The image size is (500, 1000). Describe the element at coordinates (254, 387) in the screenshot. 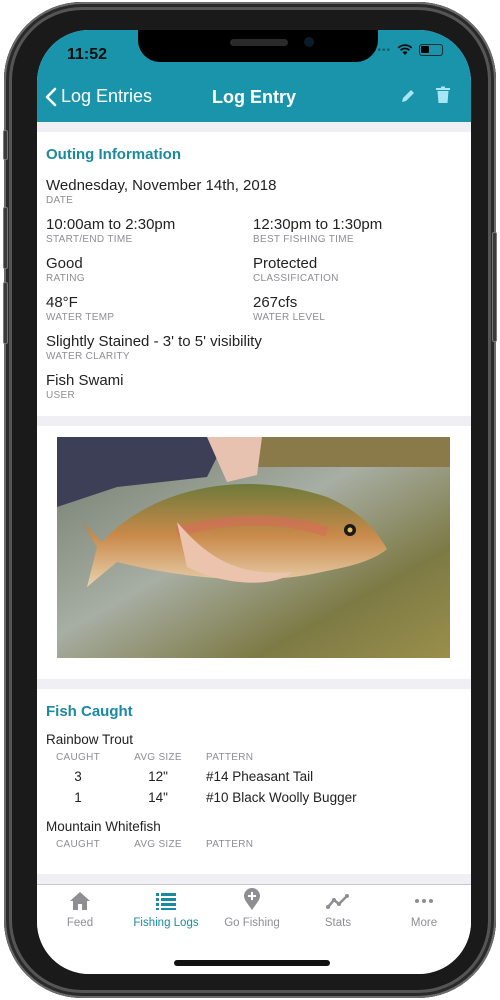

I see `user-field: Fish Swami USER` at that location.